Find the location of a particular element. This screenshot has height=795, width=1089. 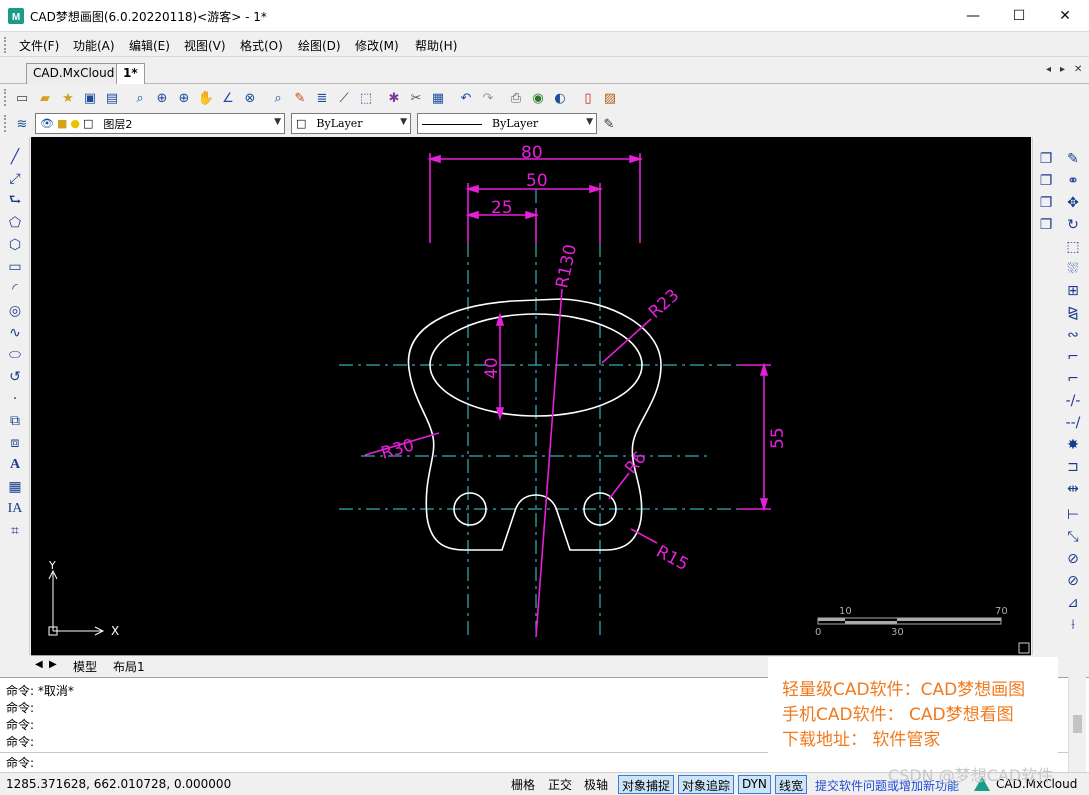

tab-scroll-left-icon: ◂ is located at coordinates (1048, 69).